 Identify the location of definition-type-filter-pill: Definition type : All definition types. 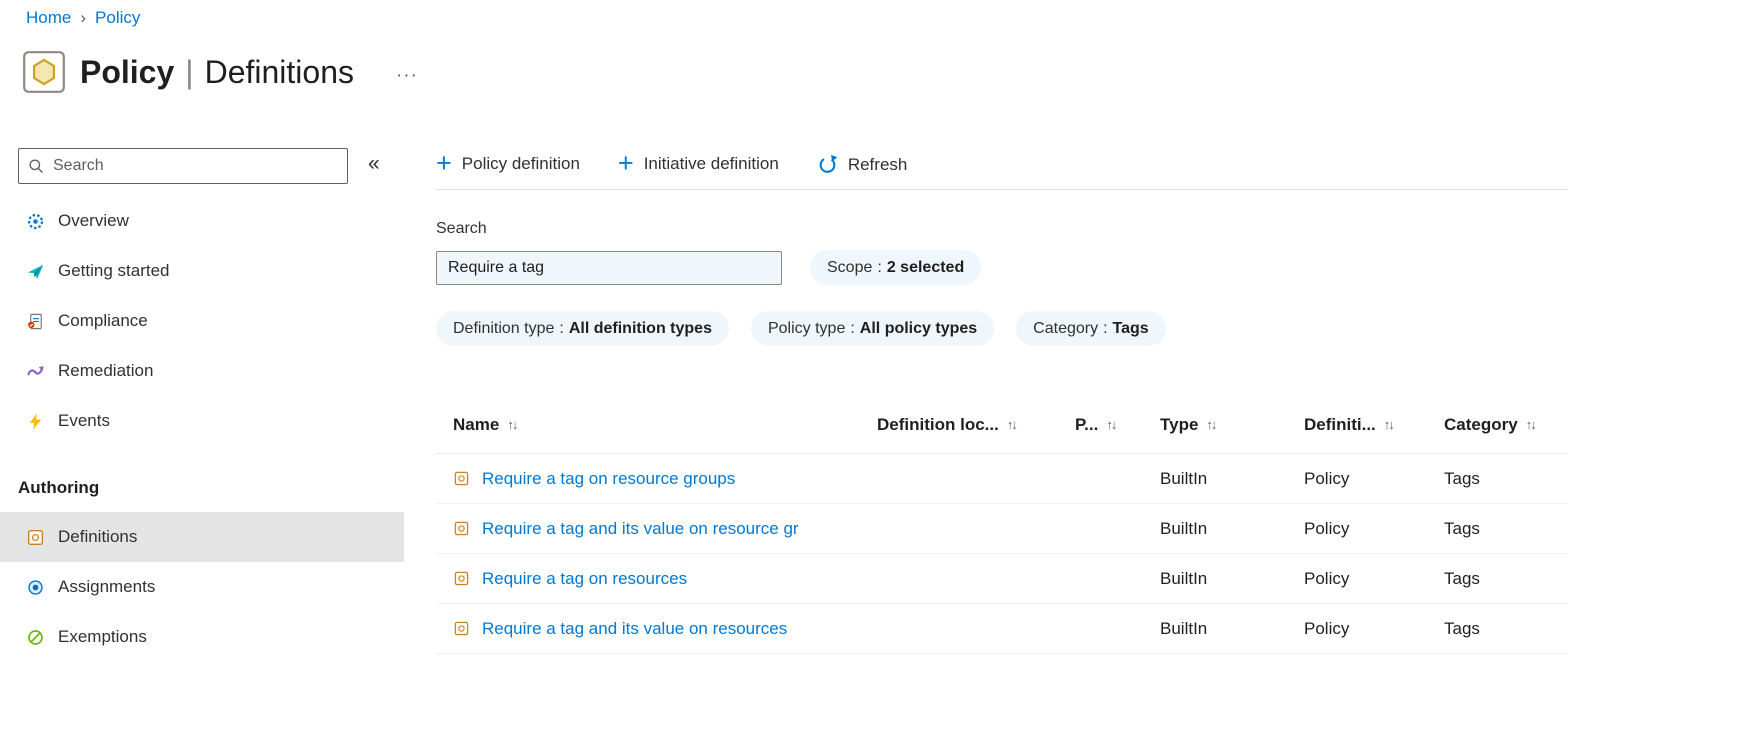
(582, 328).